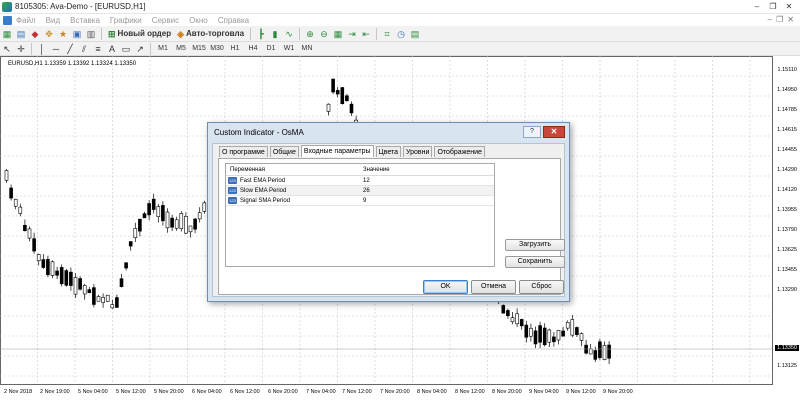 The height and width of the screenshot is (400, 800). I want to click on templates-icon: ▤, so click(415, 34).